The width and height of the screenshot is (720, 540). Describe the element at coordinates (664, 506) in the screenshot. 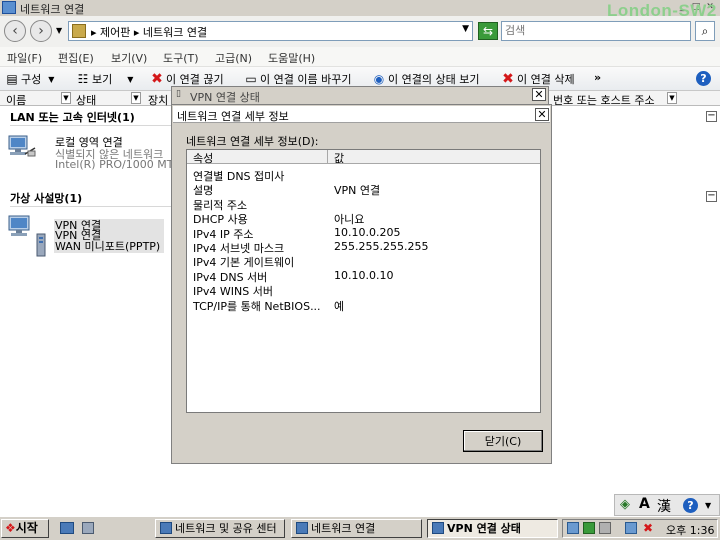

I see `hanja-toggle: 漢` at that location.